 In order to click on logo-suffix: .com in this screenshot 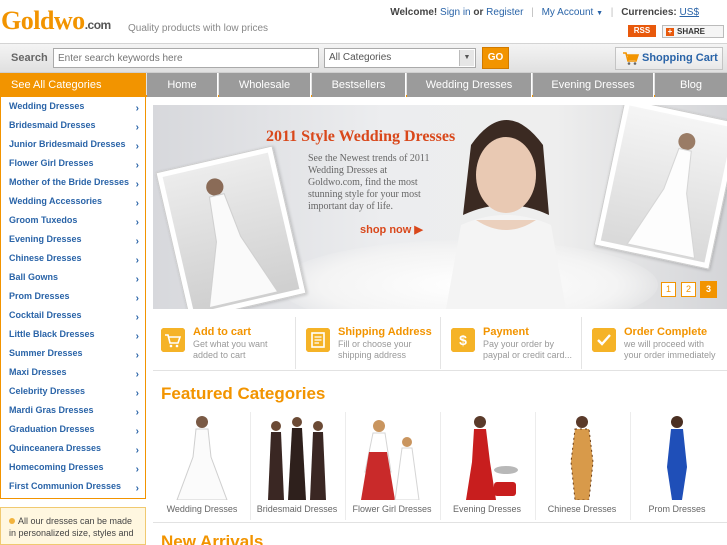, I will do `click(98, 25)`.